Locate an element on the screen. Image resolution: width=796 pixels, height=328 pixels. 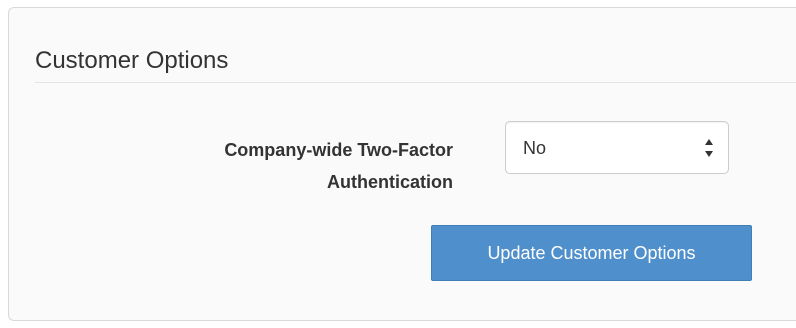
two-factor-select: No is located at coordinates (617, 147).